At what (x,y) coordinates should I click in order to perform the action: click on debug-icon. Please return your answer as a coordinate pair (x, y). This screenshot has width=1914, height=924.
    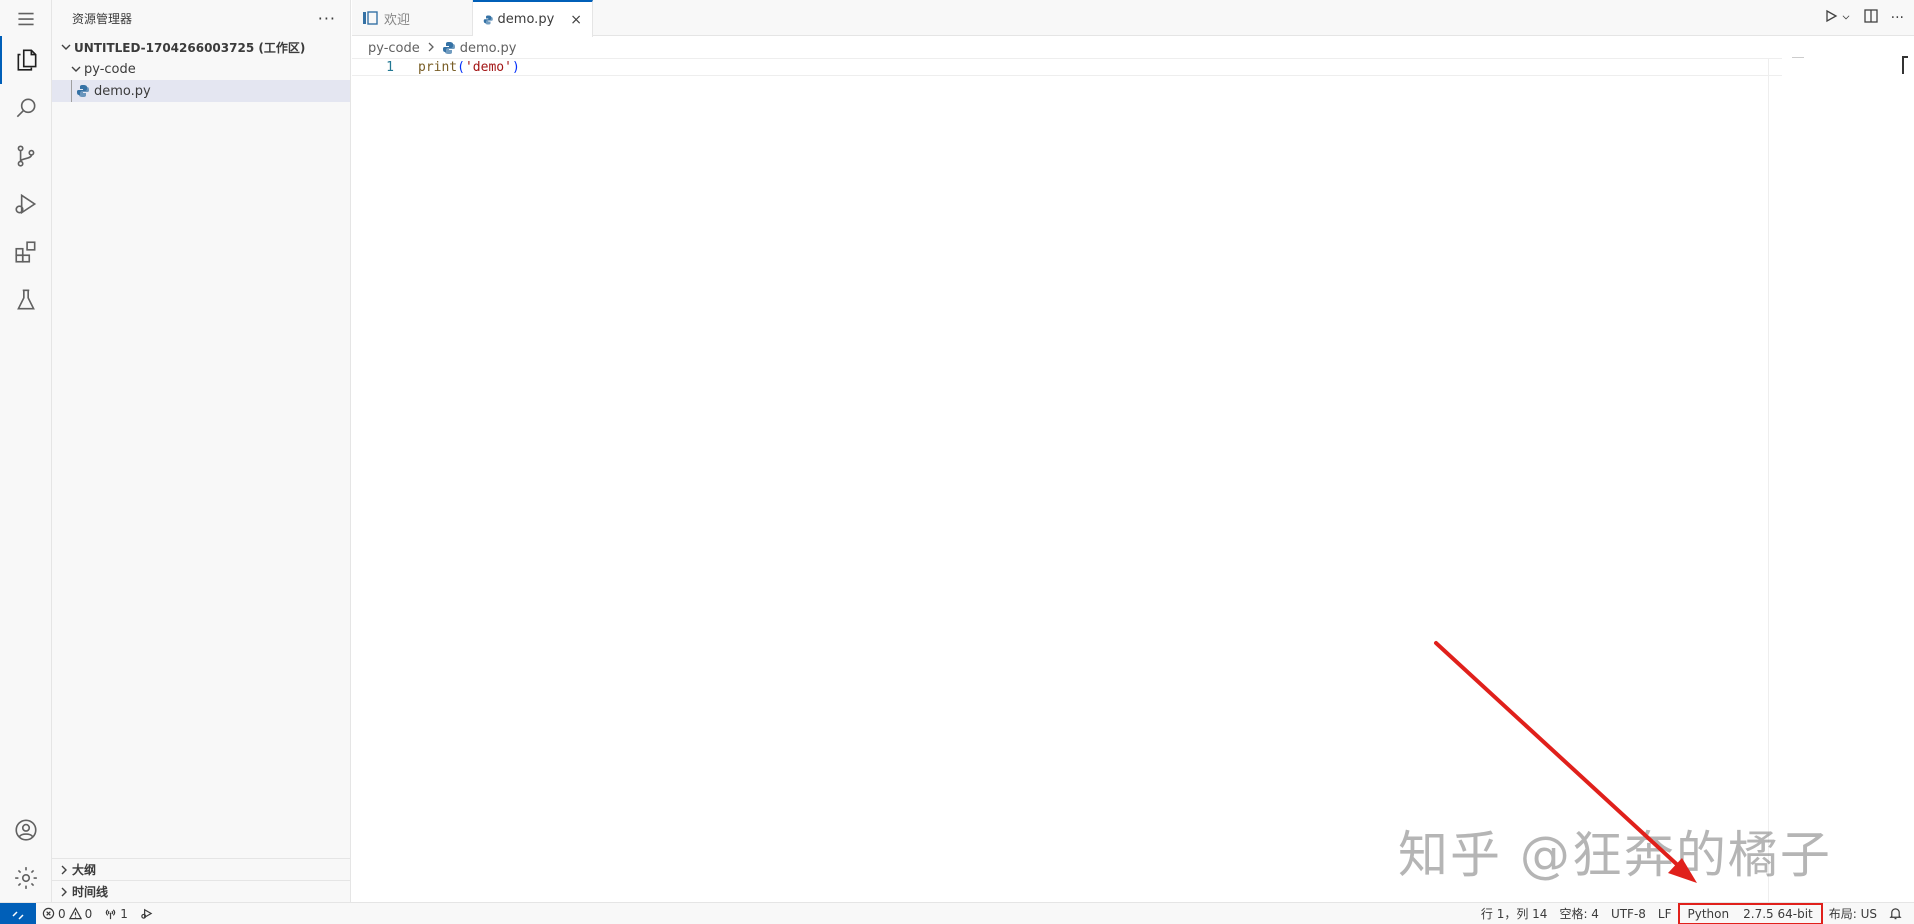
    Looking at the image, I should click on (147, 913).